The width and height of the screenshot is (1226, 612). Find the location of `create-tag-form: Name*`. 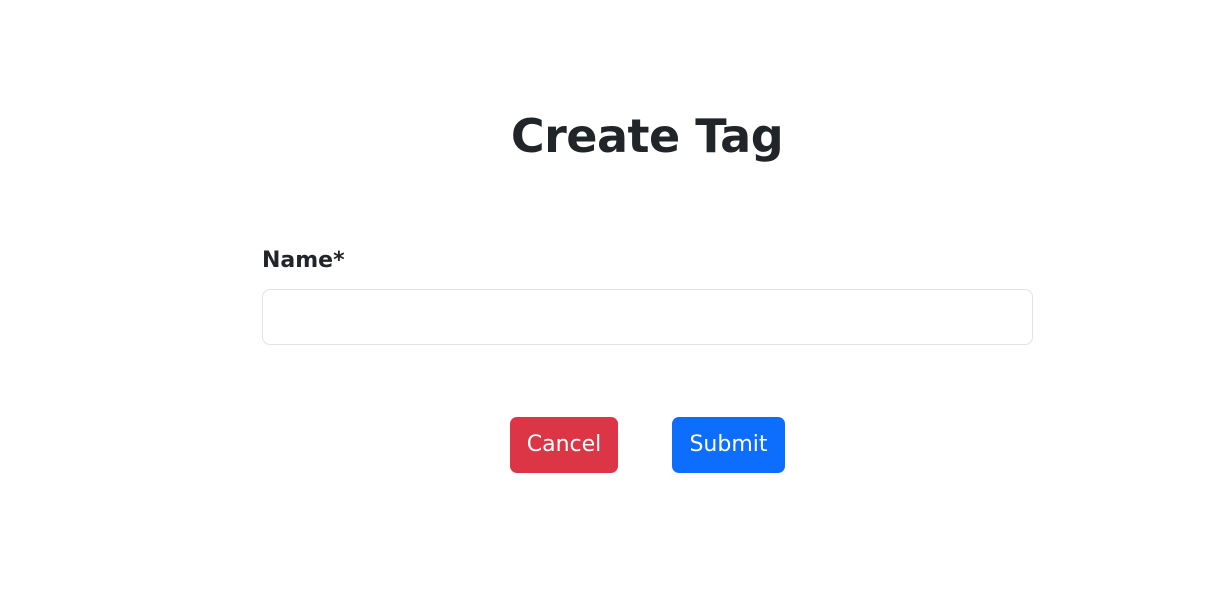

create-tag-form: Name* is located at coordinates (647, 295).